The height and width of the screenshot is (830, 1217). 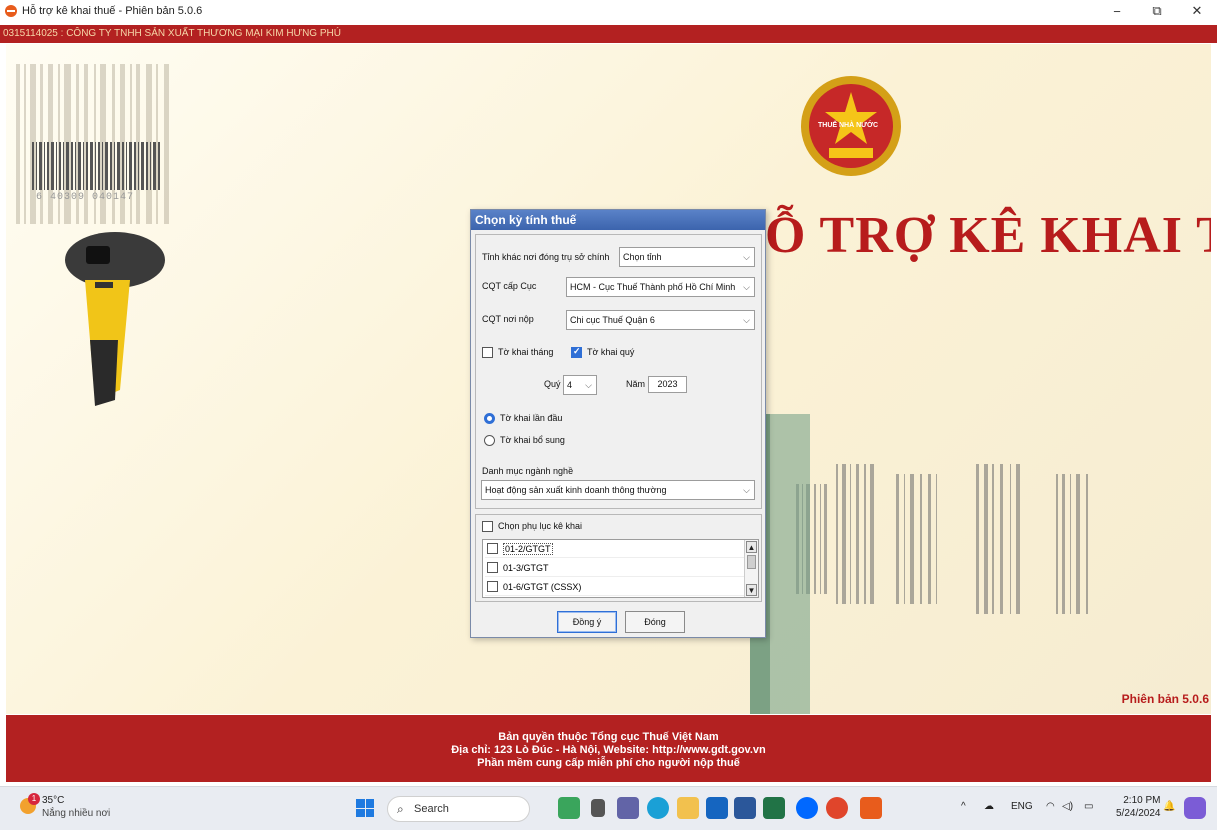 I want to click on window-title: Hỗ trợ kê khai thuế - Phiên bản 5.0.6, so click(x=112, y=11).